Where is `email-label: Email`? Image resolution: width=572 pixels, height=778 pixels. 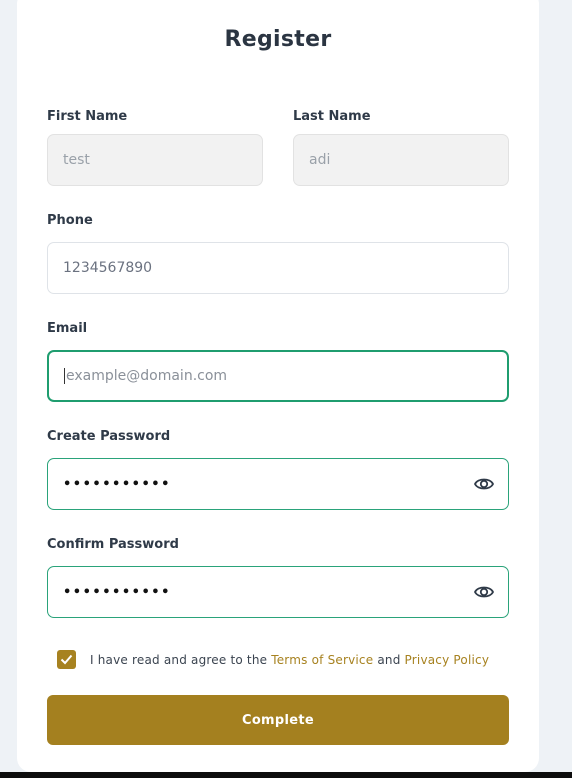
email-label: Email is located at coordinates (67, 328).